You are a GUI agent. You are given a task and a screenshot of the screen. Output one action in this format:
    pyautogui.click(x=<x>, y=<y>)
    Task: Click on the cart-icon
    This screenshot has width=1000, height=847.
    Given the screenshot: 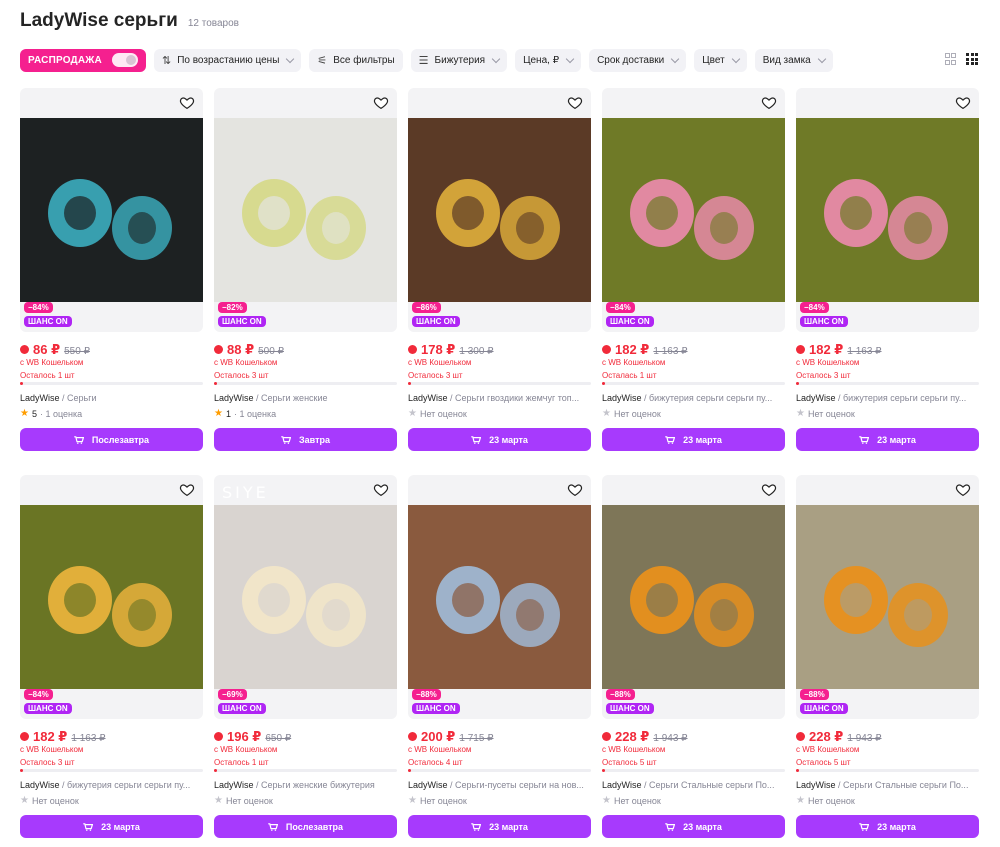 What is the action you would take?
    pyautogui.click(x=864, y=439)
    